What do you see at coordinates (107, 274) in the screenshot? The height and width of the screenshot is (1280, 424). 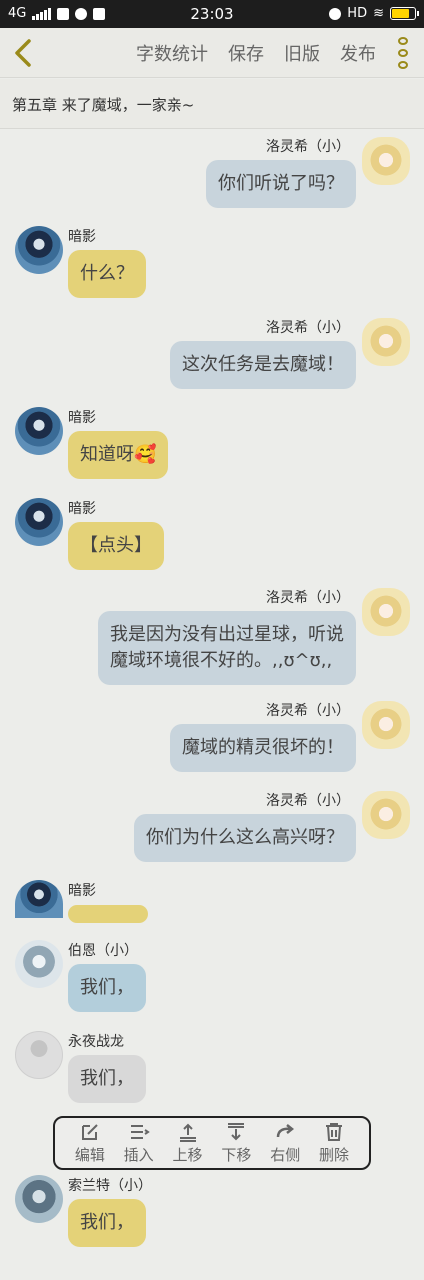 I see `message-bubble: 什么？` at bounding box center [107, 274].